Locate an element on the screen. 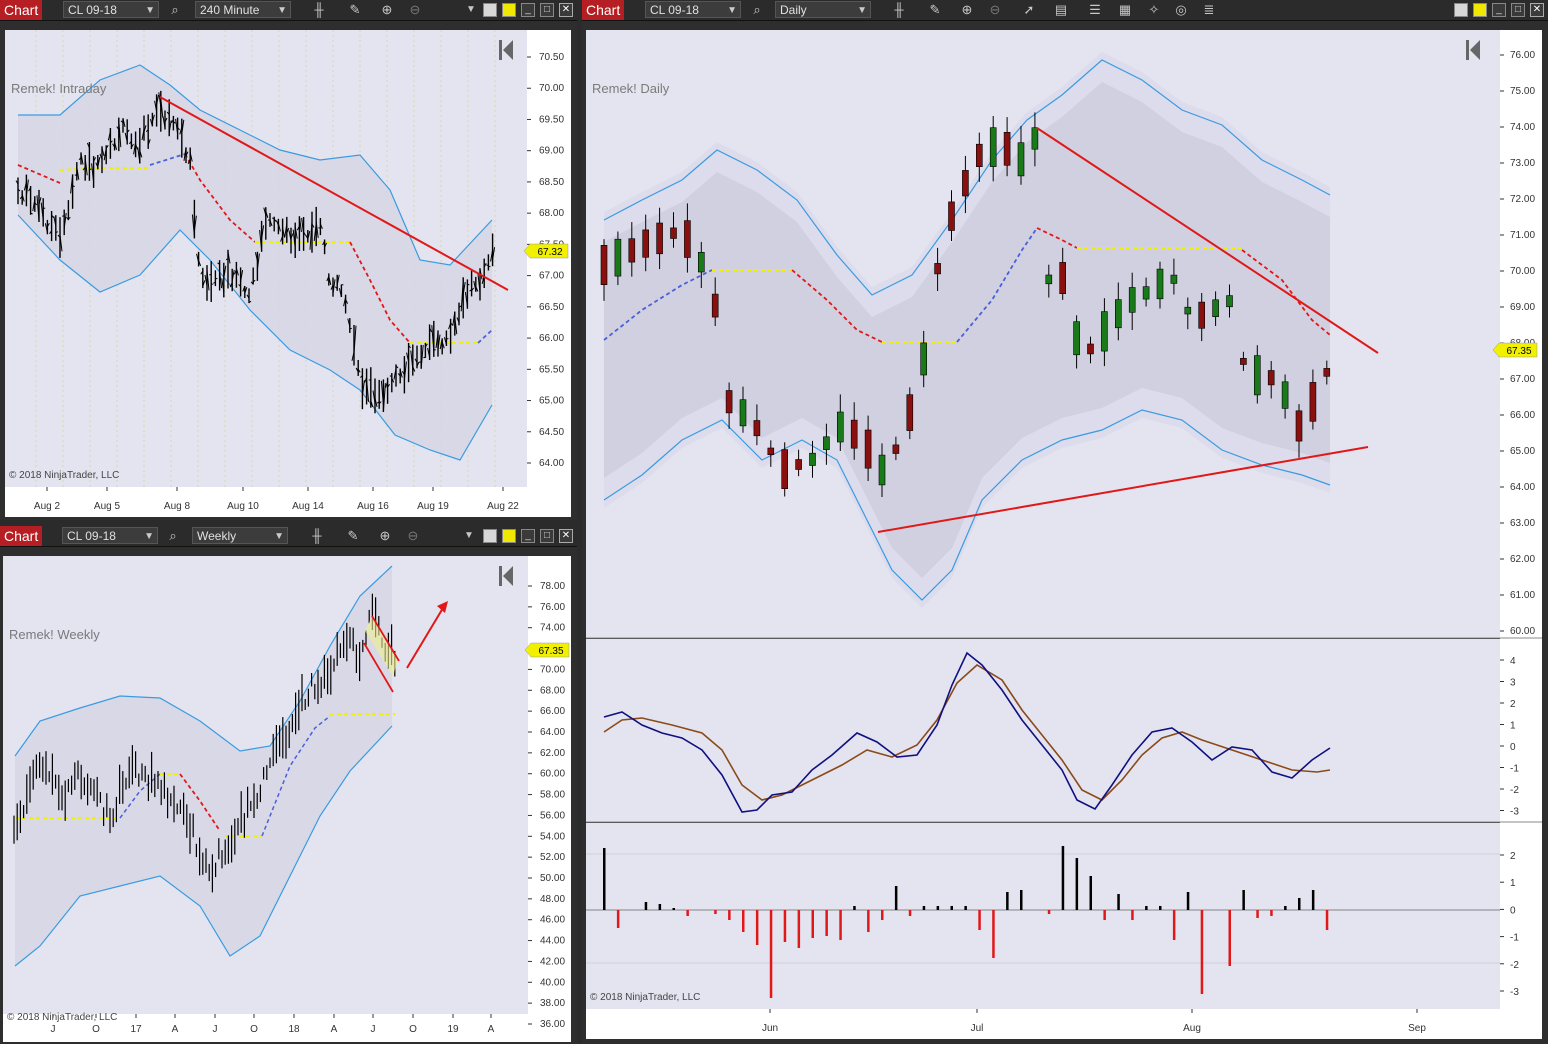  time-tick-label: Jul is located at coordinates (977, 1028).